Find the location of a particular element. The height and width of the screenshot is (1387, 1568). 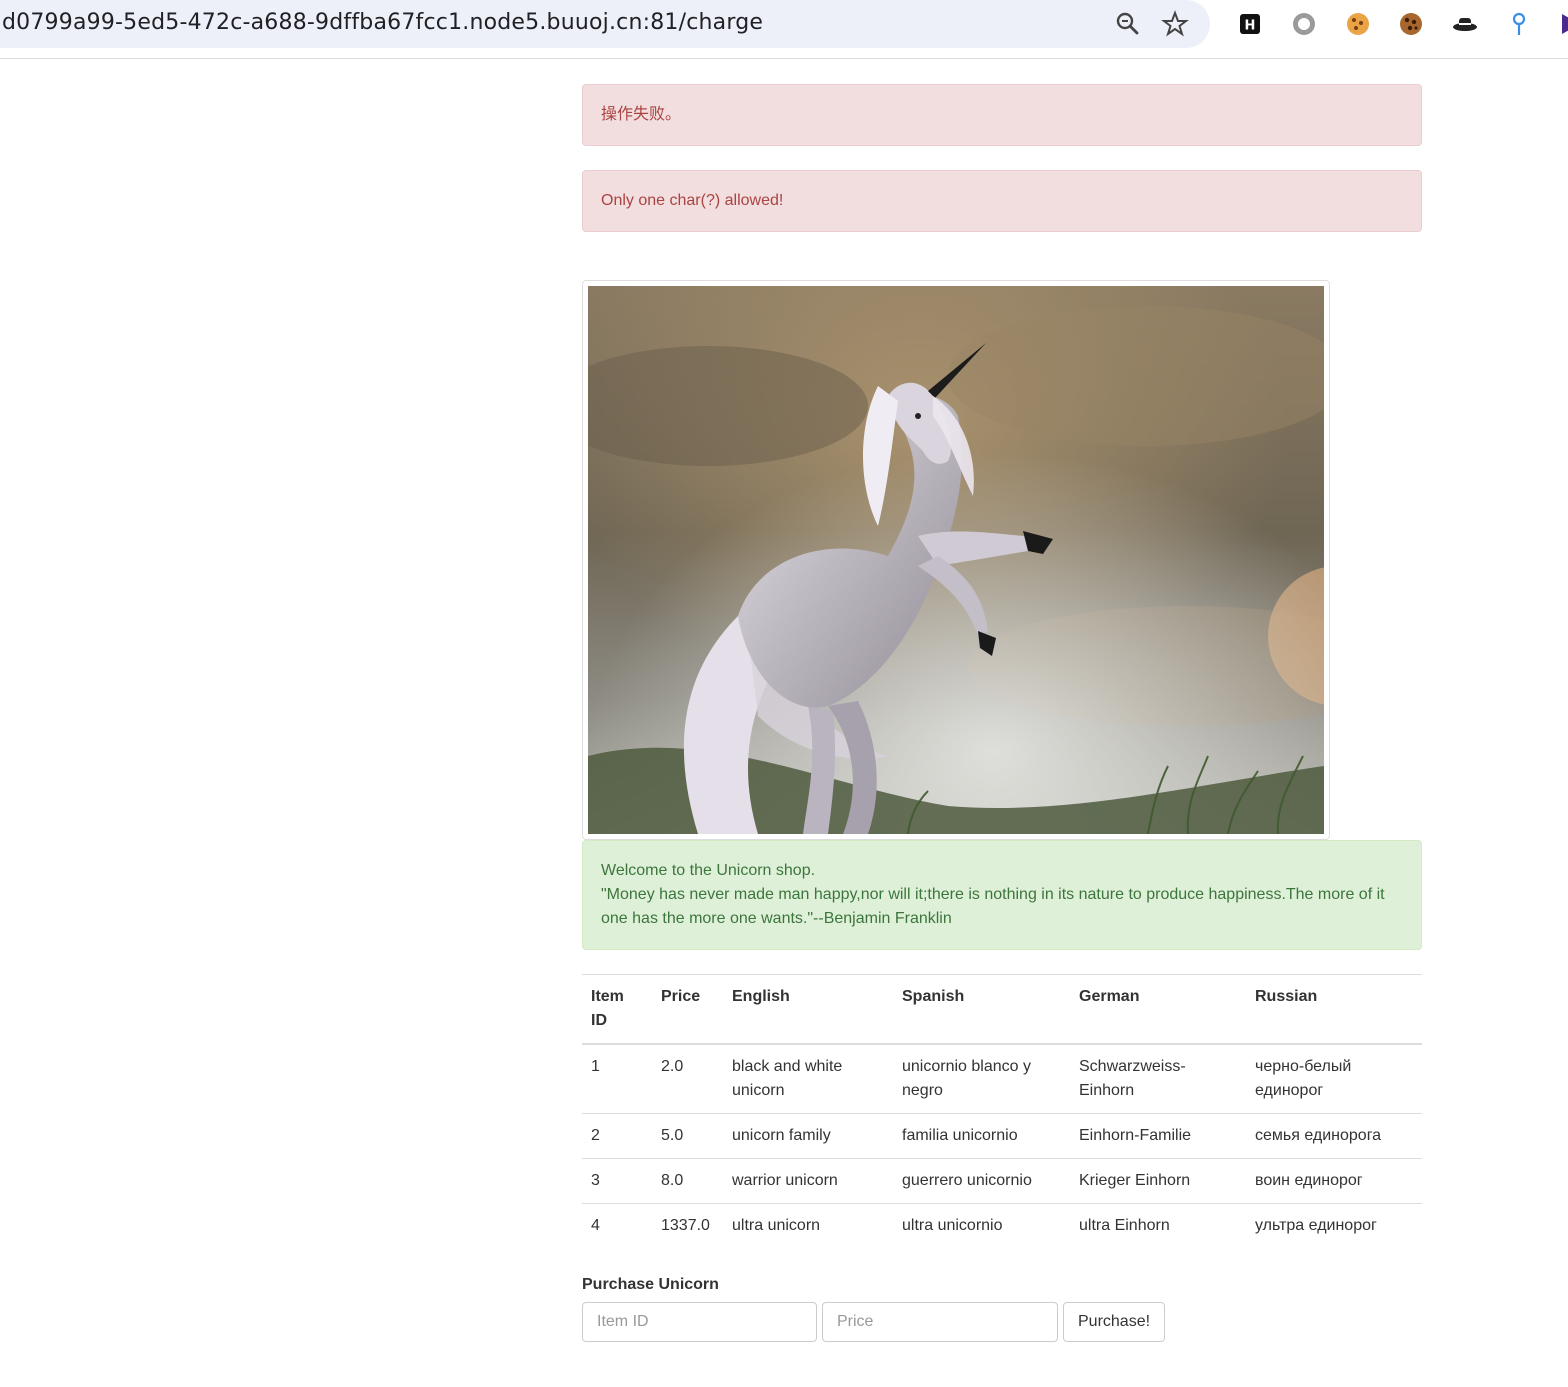

overflow-extension-icon is located at coordinates (1562, 24).